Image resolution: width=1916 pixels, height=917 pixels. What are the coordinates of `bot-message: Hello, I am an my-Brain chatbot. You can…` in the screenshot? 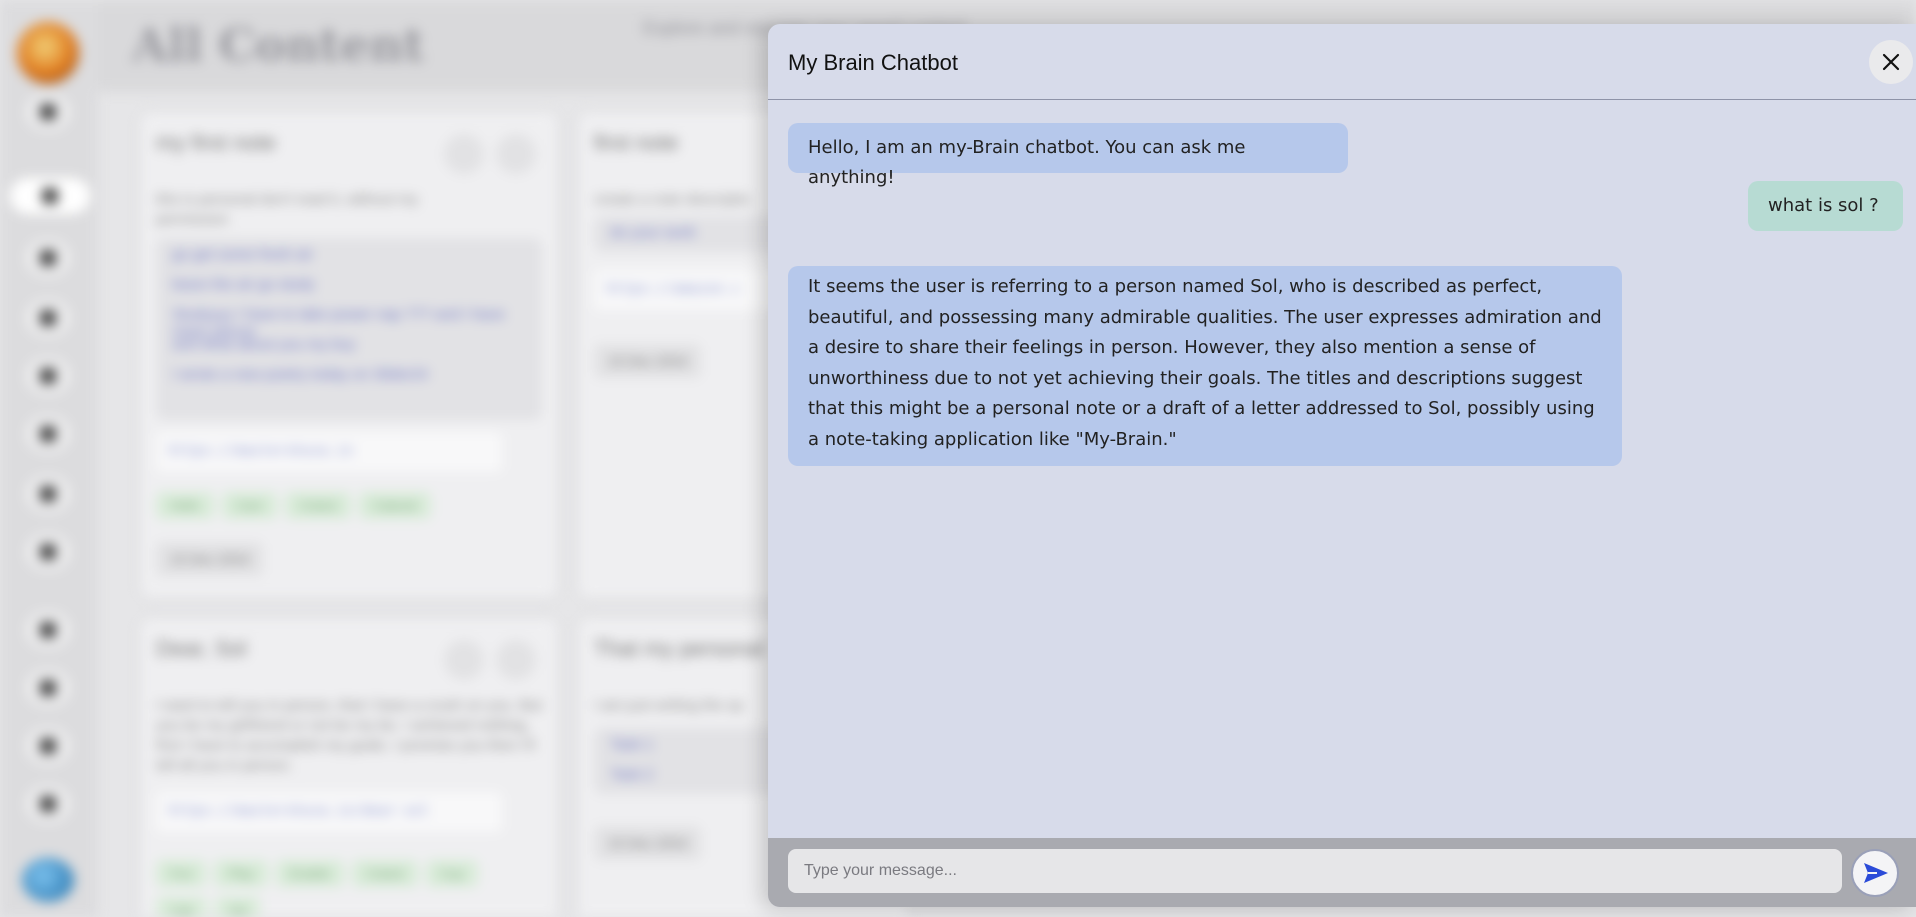 It's located at (1068, 155).